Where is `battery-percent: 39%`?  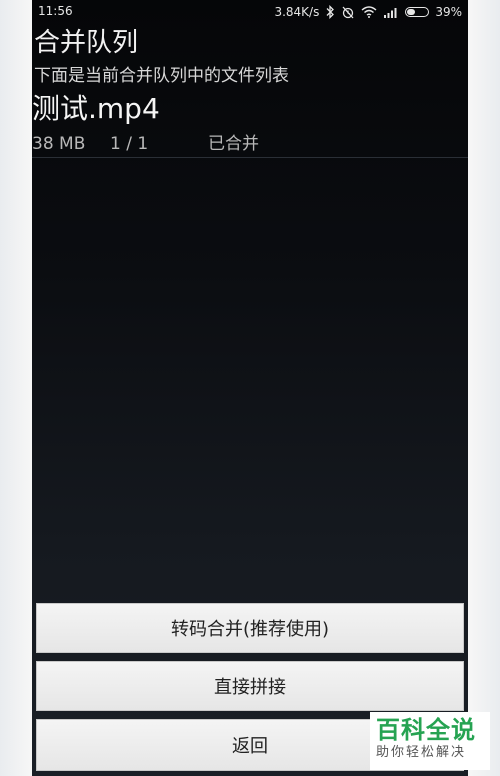 battery-percent: 39% is located at coordinates (448, 12).